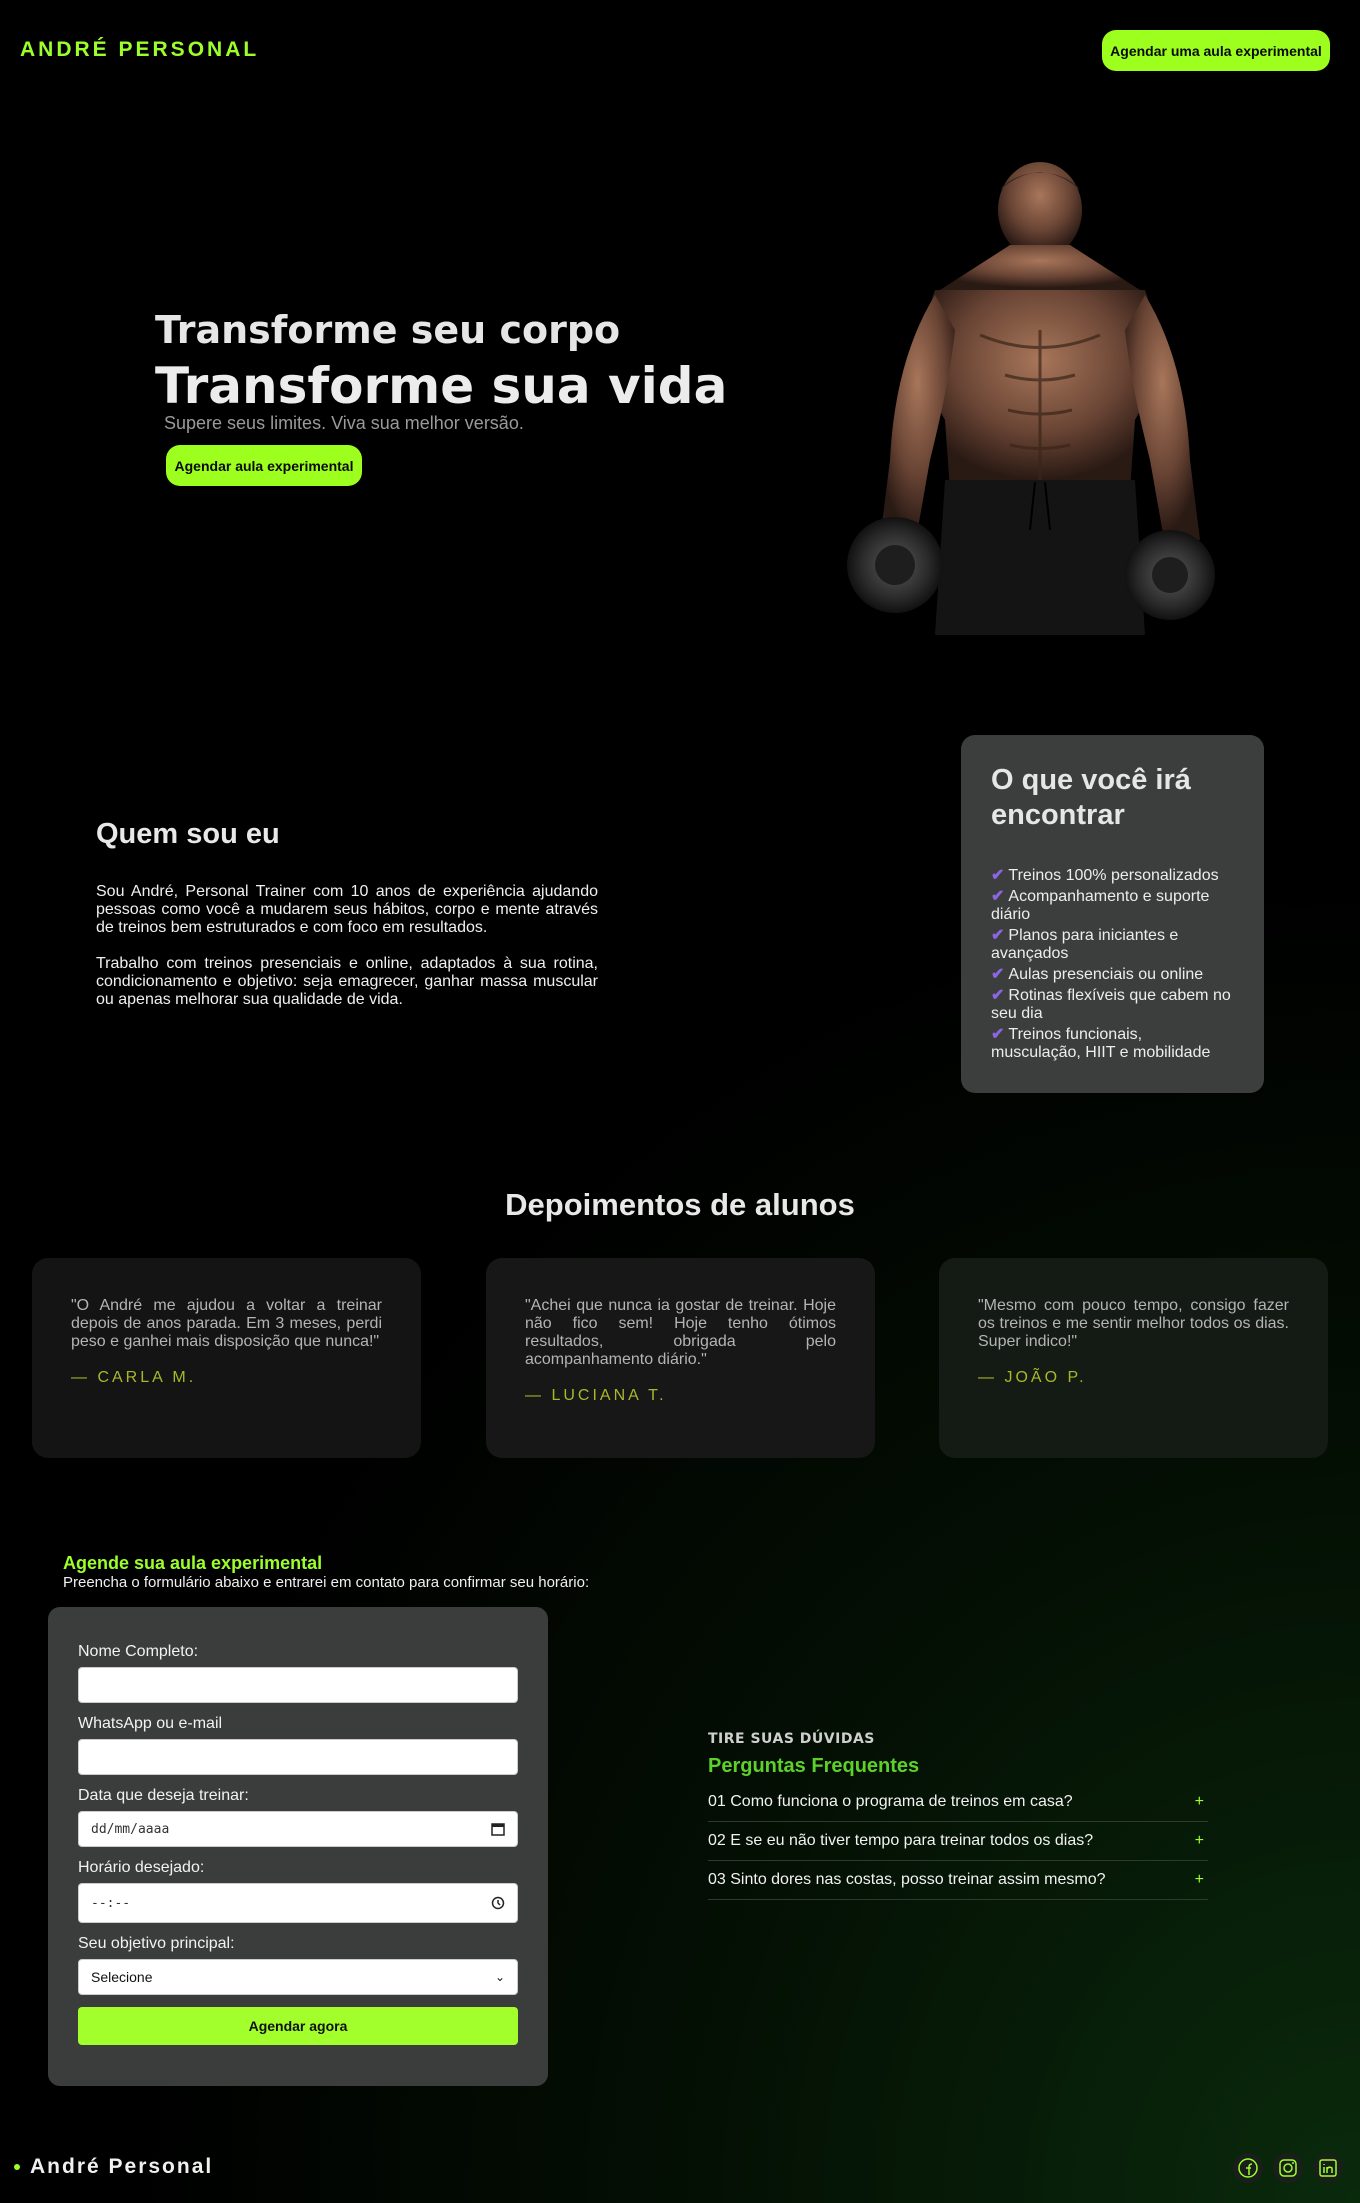 The width and height of the screenshot is (1360, 2203). Describe the element at coordinates (122, 1977) in the screenshot. I see `goal-selected: Selecione` at that location.